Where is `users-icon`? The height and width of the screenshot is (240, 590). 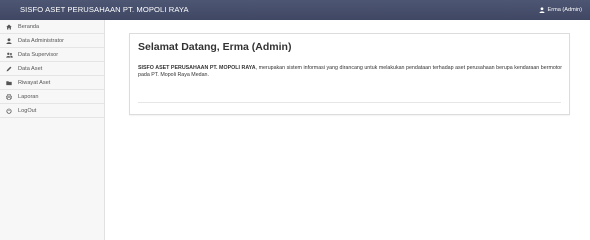
users-icon is located at coordinates (11, 55).